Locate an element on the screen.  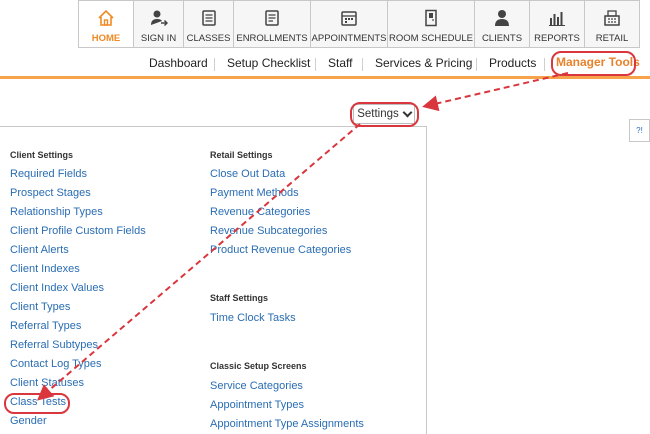
tab-label: CLASSES is located at coordinates (208, 38).